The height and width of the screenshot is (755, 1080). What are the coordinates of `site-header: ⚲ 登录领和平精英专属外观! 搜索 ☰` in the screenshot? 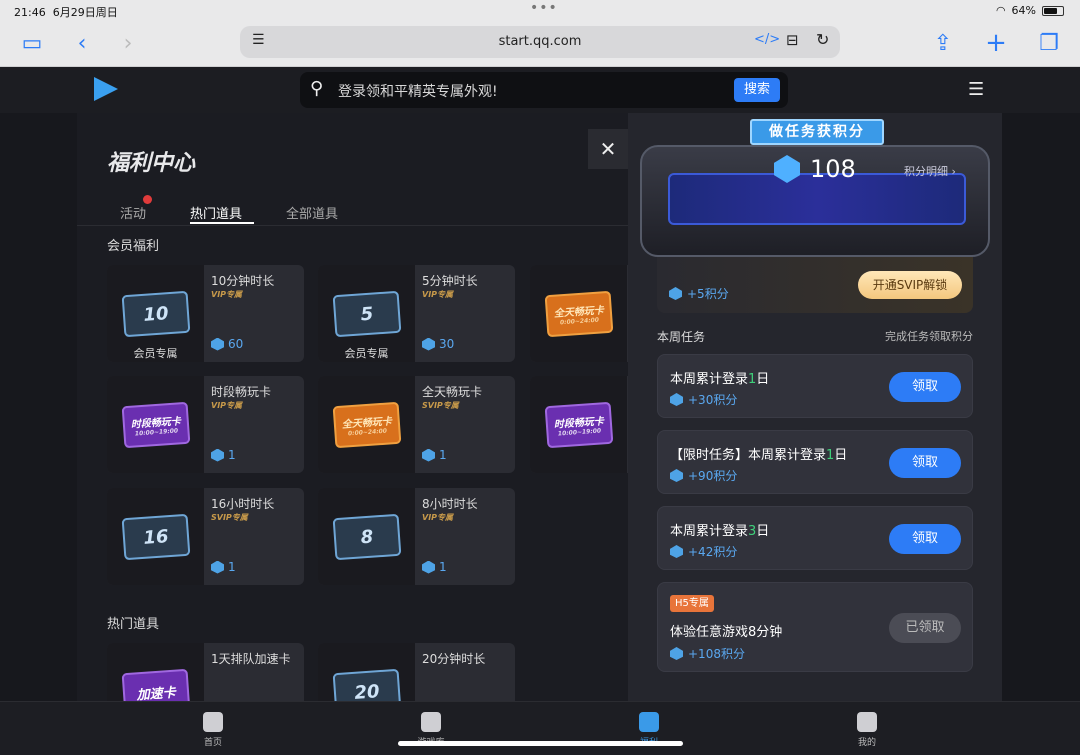 It's located at (540, 90).